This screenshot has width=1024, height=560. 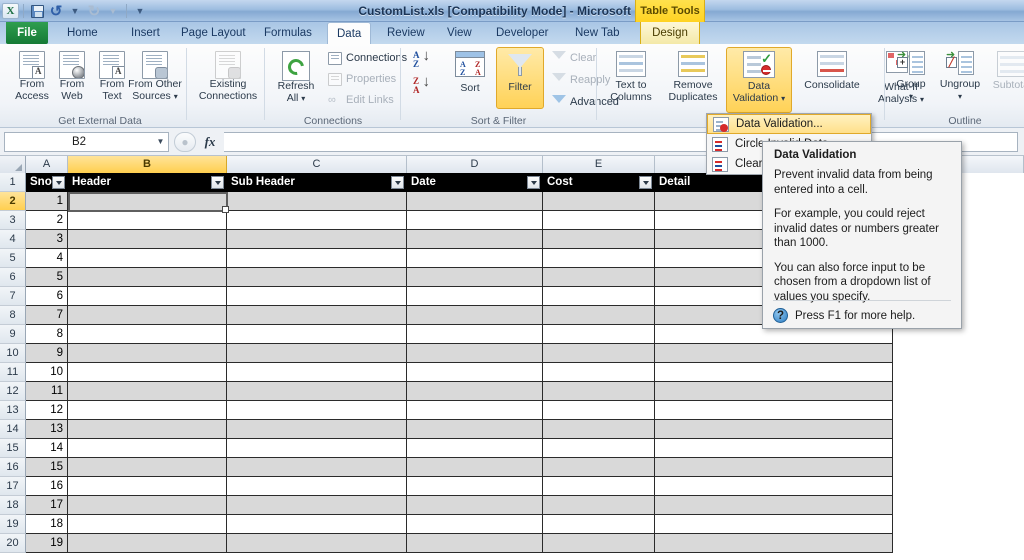 I want to click on cell-sno-7: 6, so click(x=47, y=296).